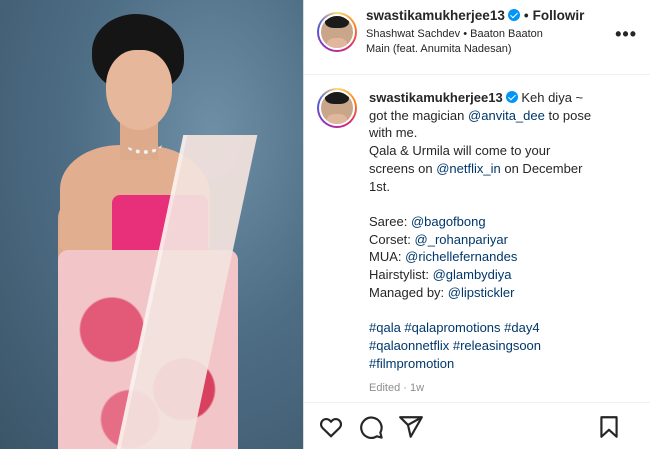 This screenshot has width=650, height=450. What do you see at coordinates (570, 115) in the screenshot?
I see `caption-text: to pose` at bounding box center [570, 115].